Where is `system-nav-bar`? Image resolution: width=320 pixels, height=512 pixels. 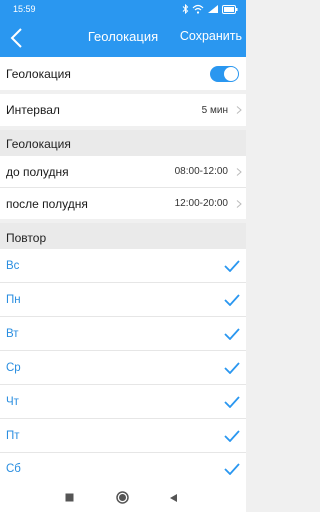 system-nav-bar is located at coordinates (123, 498).